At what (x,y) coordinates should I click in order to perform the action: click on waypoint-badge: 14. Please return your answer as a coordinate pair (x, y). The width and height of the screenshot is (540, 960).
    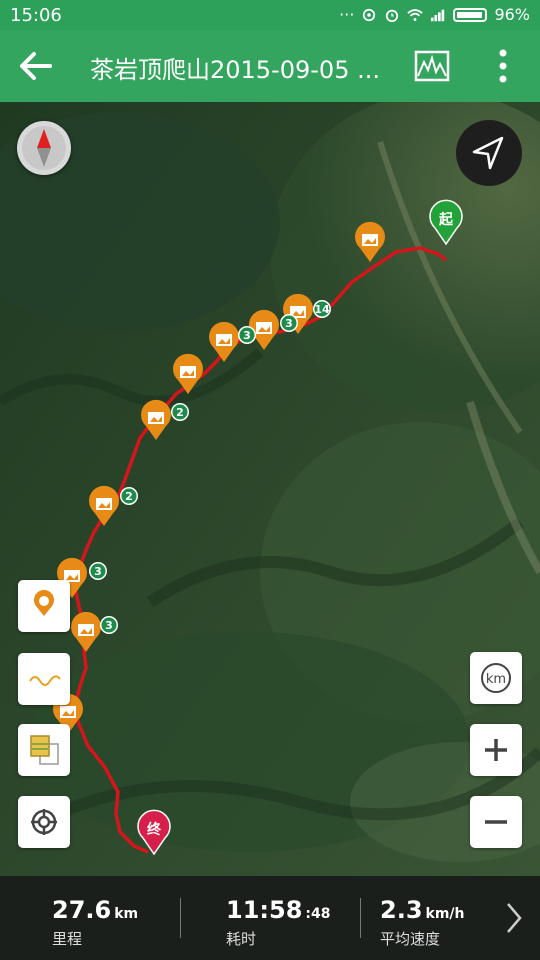
    Looking at the image, I should click on (322, 309).